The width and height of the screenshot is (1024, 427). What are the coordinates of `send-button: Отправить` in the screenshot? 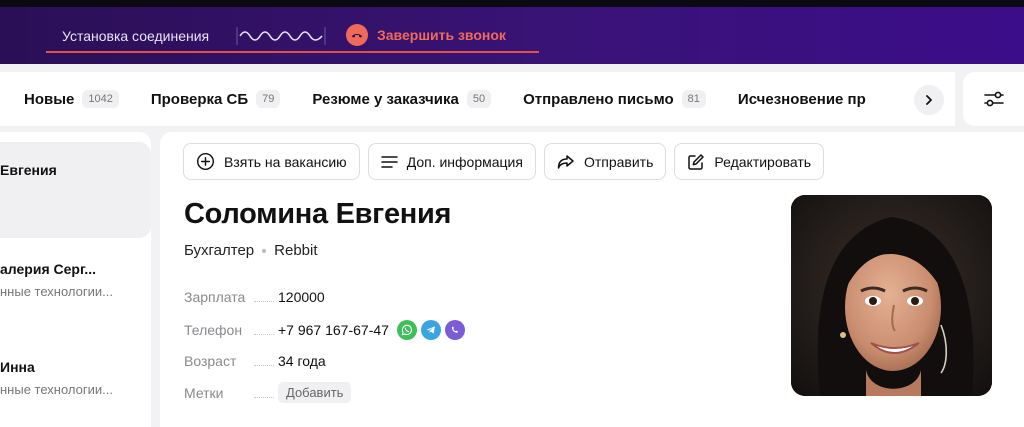 It's located at (605, 161).